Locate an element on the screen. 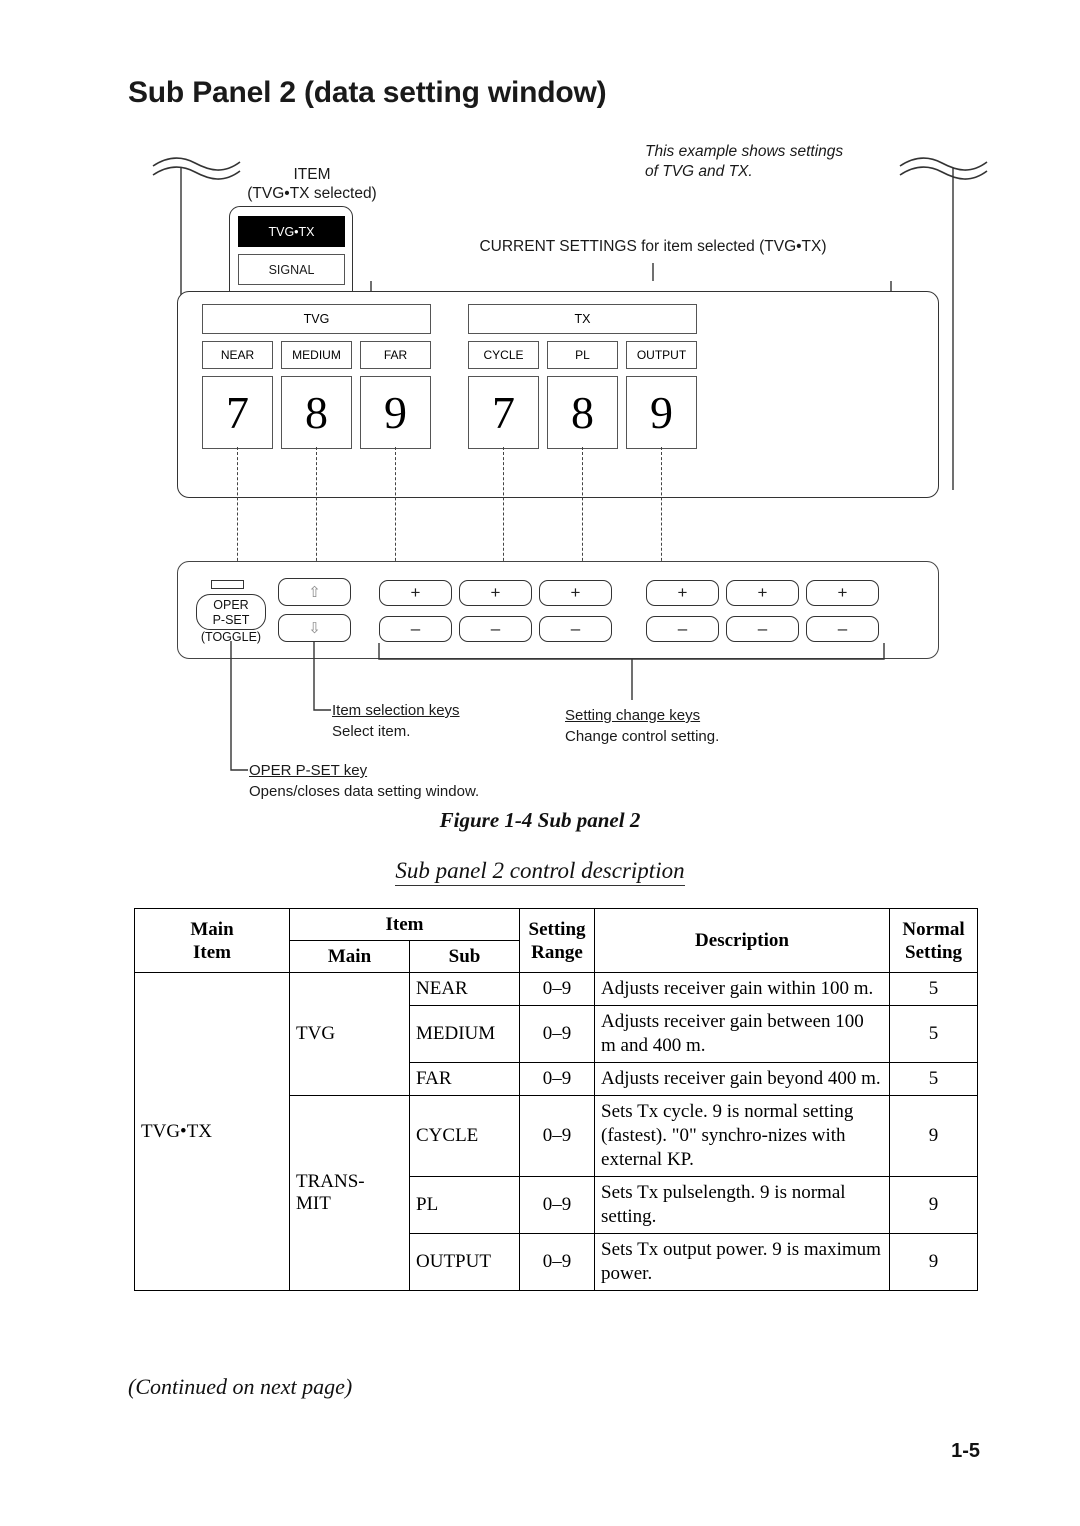 The image size is (1080, 1526). sub-header-pl: PL is located at coordinates (582, 355).